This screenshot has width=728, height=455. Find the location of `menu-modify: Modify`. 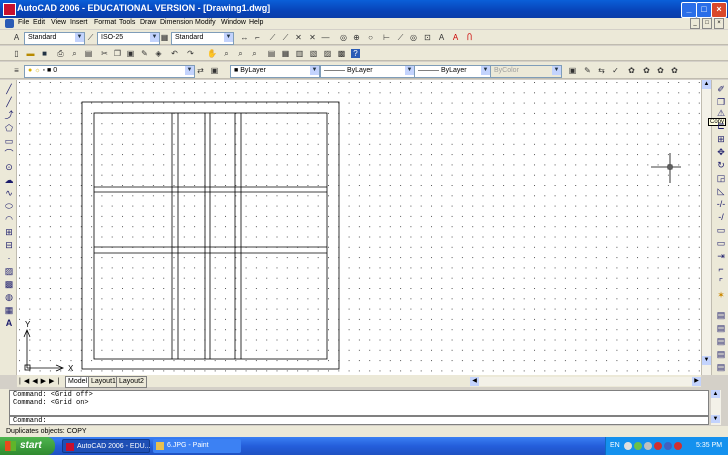

menu-modify: Modify is located at coordinates (205, 22).